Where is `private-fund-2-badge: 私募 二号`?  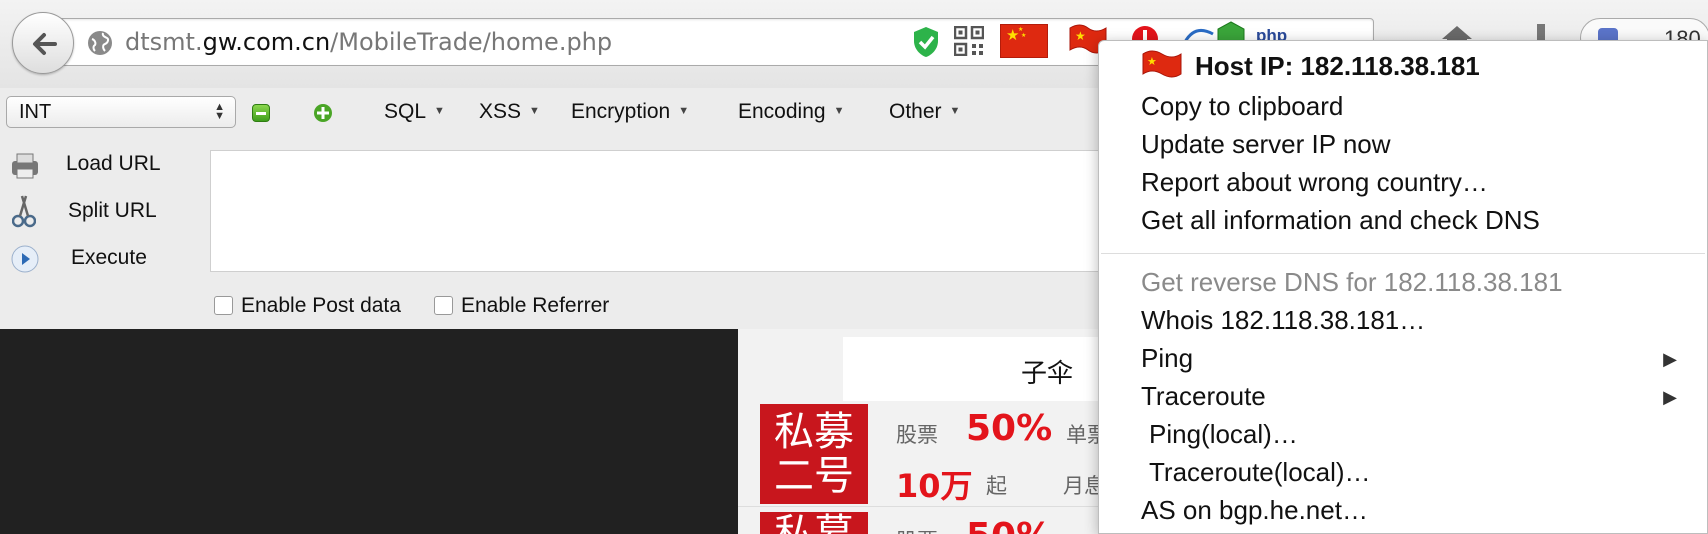
private-fund-2-badge: 私募 二号 is located at coordinates (814, 454).